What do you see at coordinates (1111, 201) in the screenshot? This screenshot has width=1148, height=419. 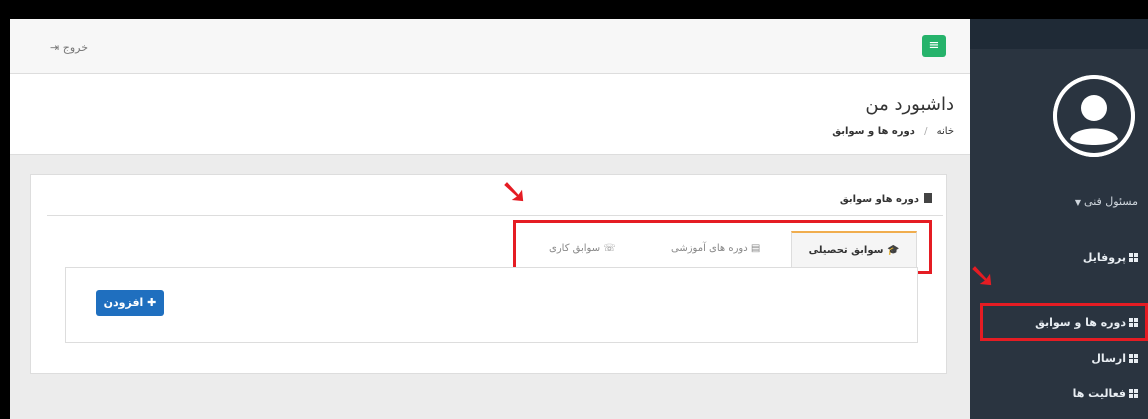 I see `role-label: مسئول فنی` at bounding box center [1111, 201].